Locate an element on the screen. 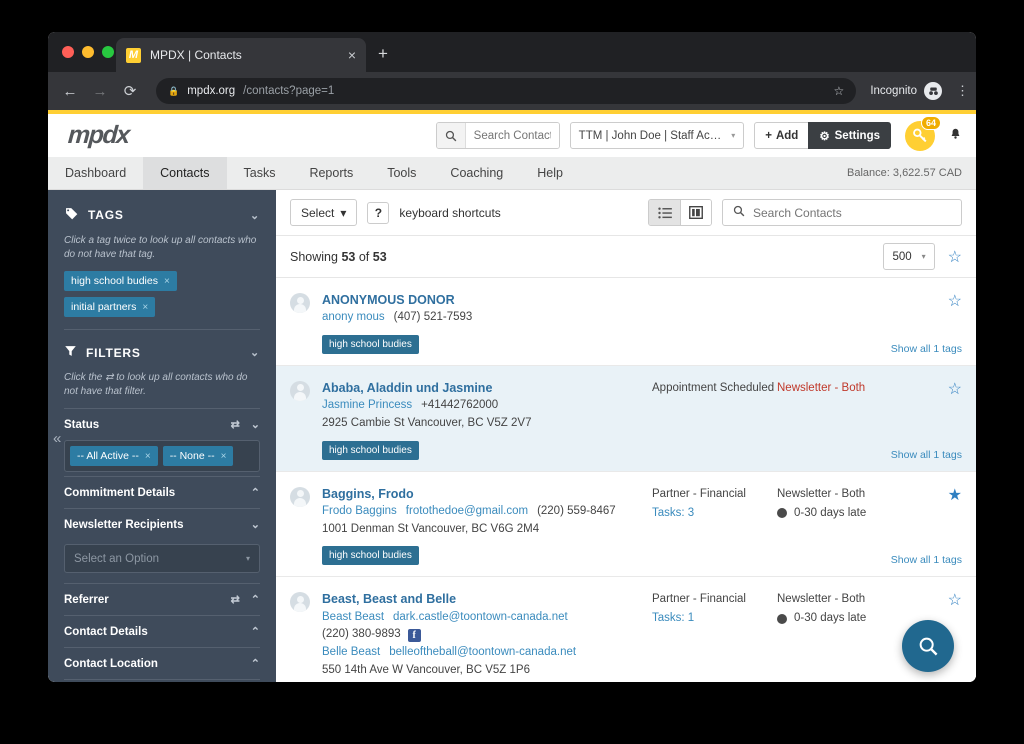 This screenshot has height=744, width=1024. back-icon: ← is located at coordinates (70, 91).